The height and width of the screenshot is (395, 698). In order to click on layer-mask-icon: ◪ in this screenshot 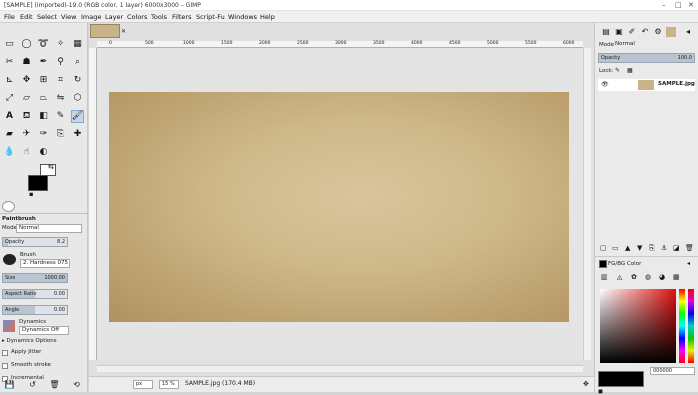, I will do `click(676, 248)`.